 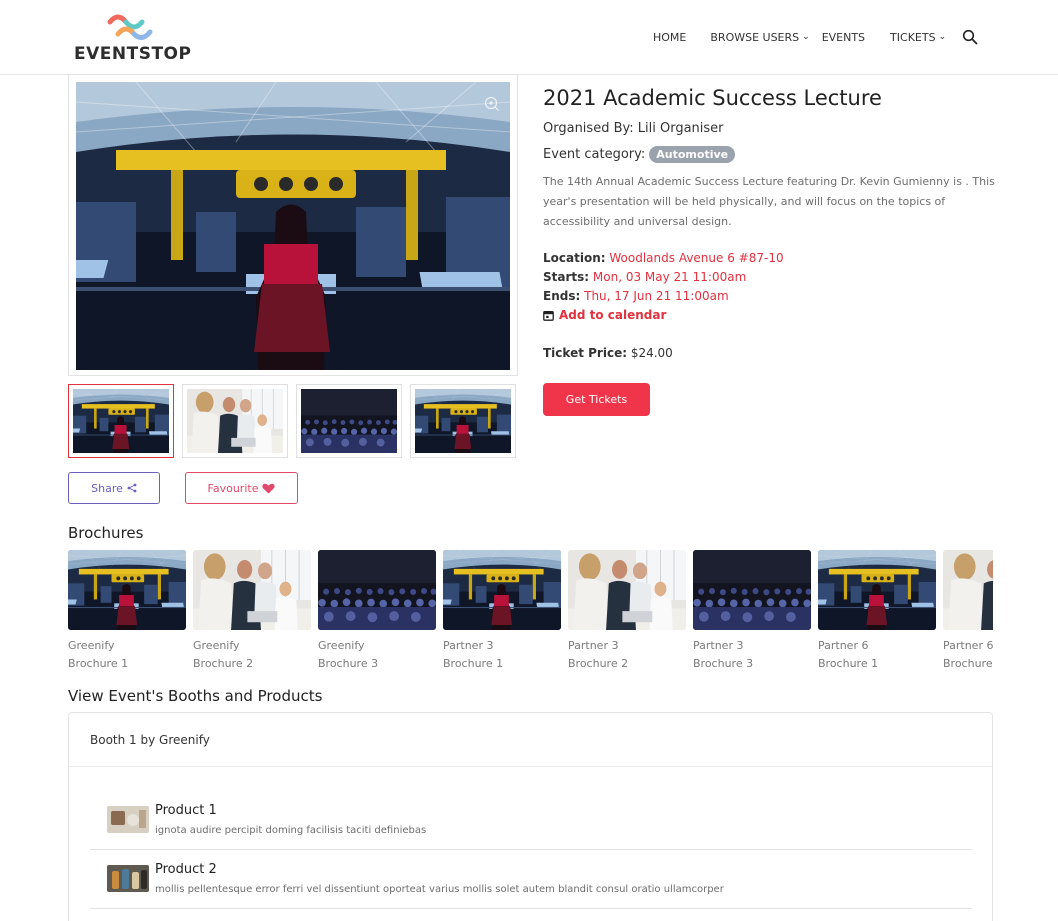 I want to click on nav-events-label: EVENTS, so click(x=843, y=37).